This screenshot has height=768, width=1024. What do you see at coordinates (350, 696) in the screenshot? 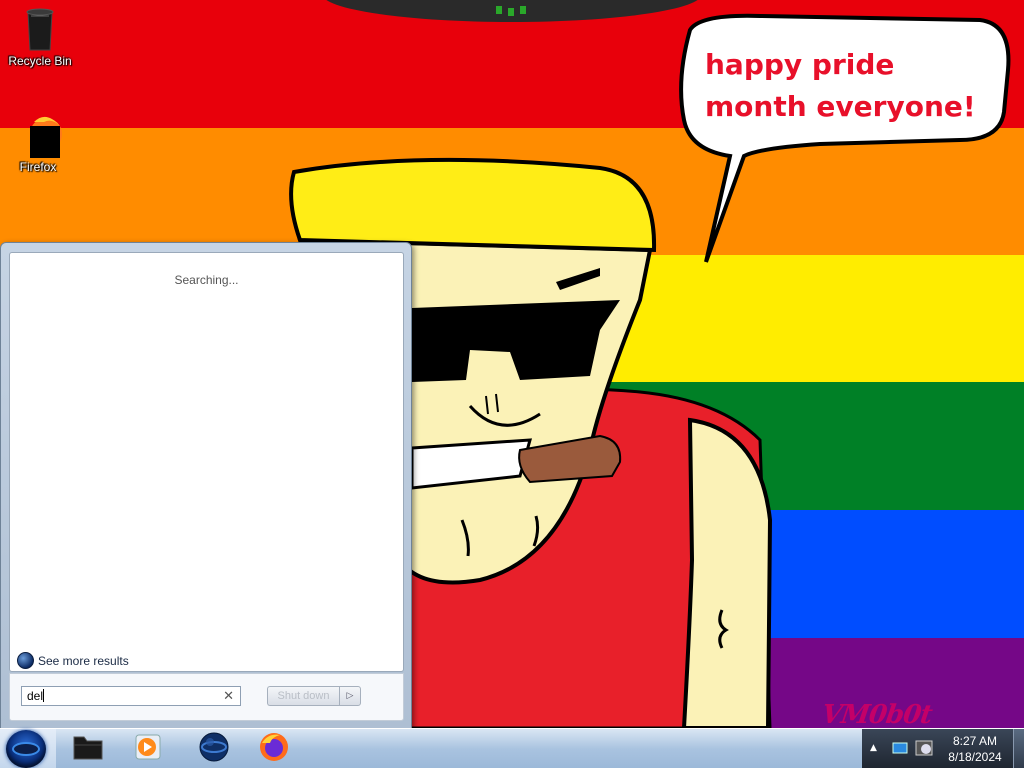
I see `arrow-right-icon: ▷` at bounding box center [350, 696].